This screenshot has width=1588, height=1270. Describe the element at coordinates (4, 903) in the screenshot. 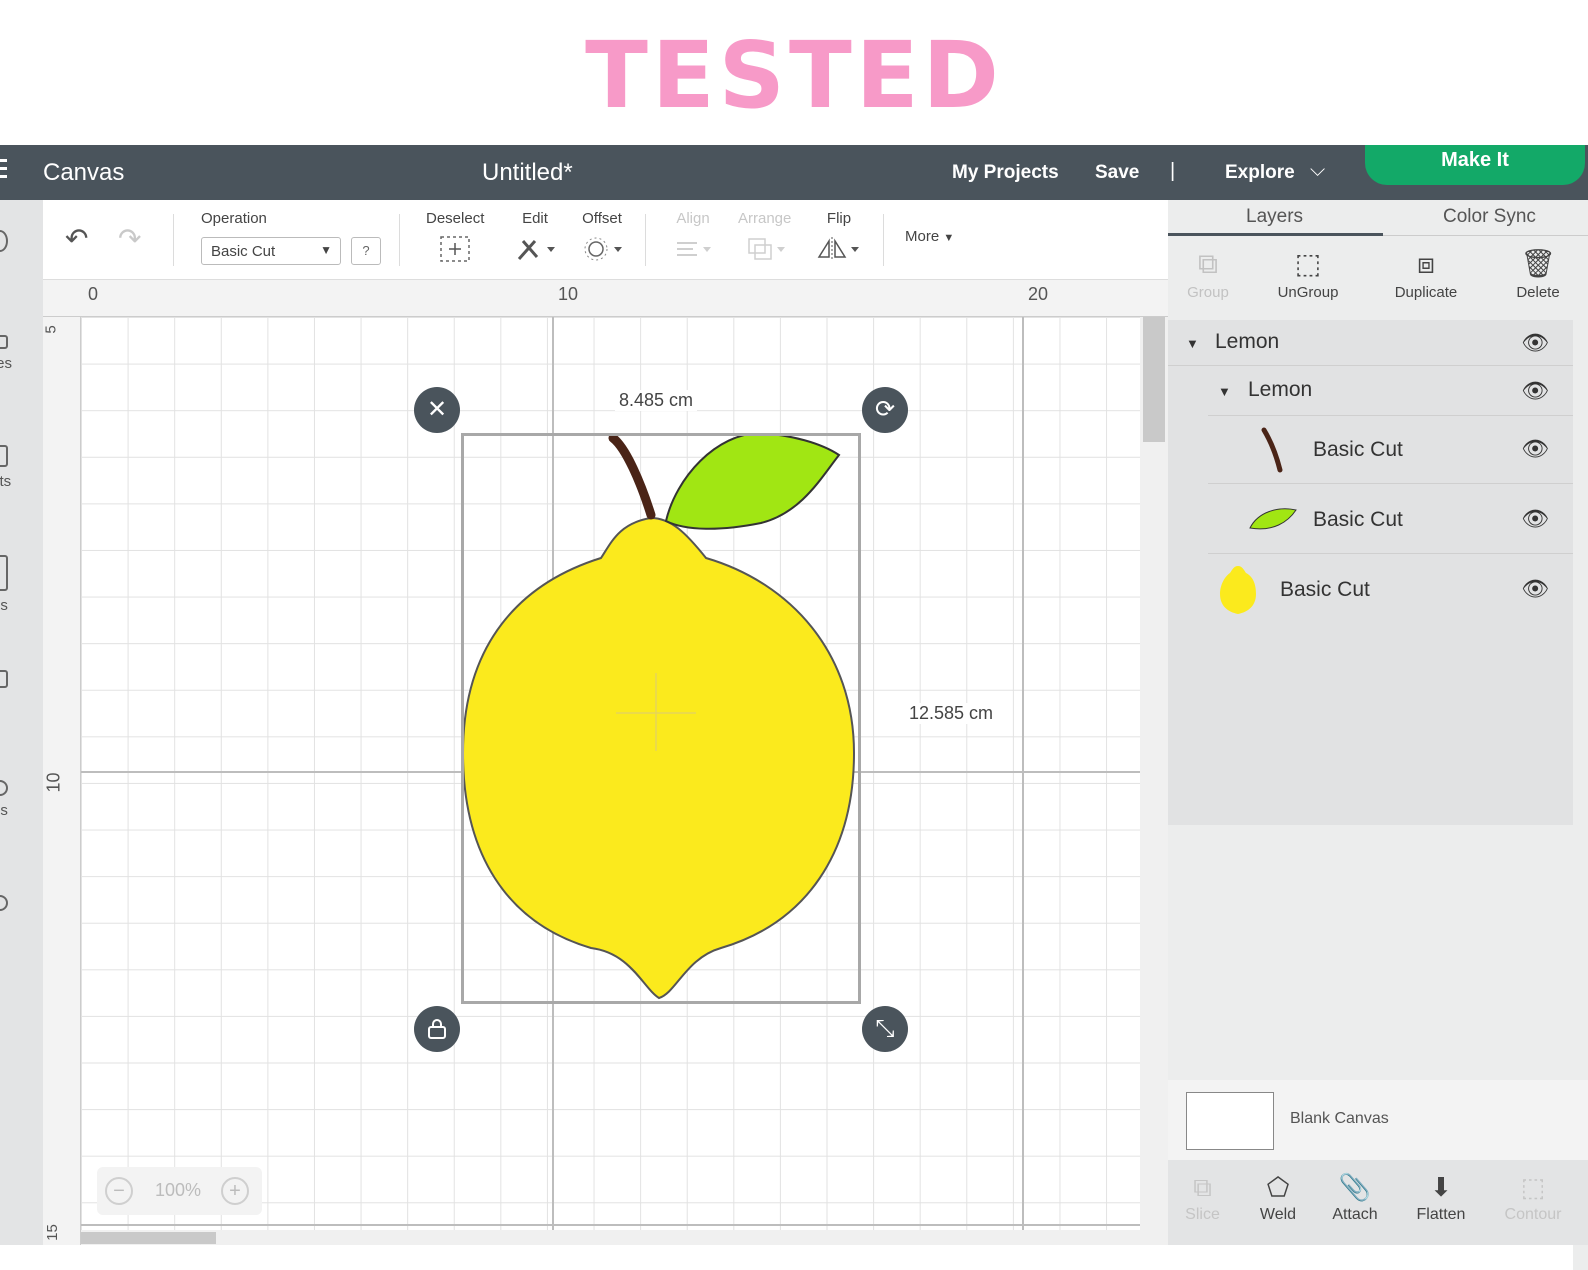

I see `upload-icon` at that location.